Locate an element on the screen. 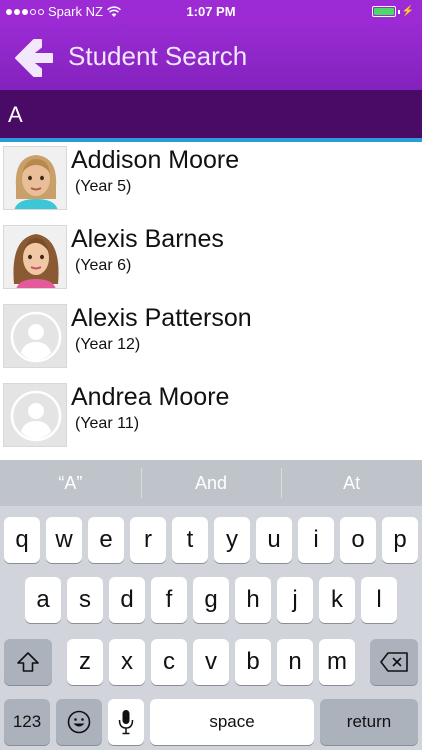 The image size is (422, 750). student-year: (Year 11) is located at coordinates (107, 423).